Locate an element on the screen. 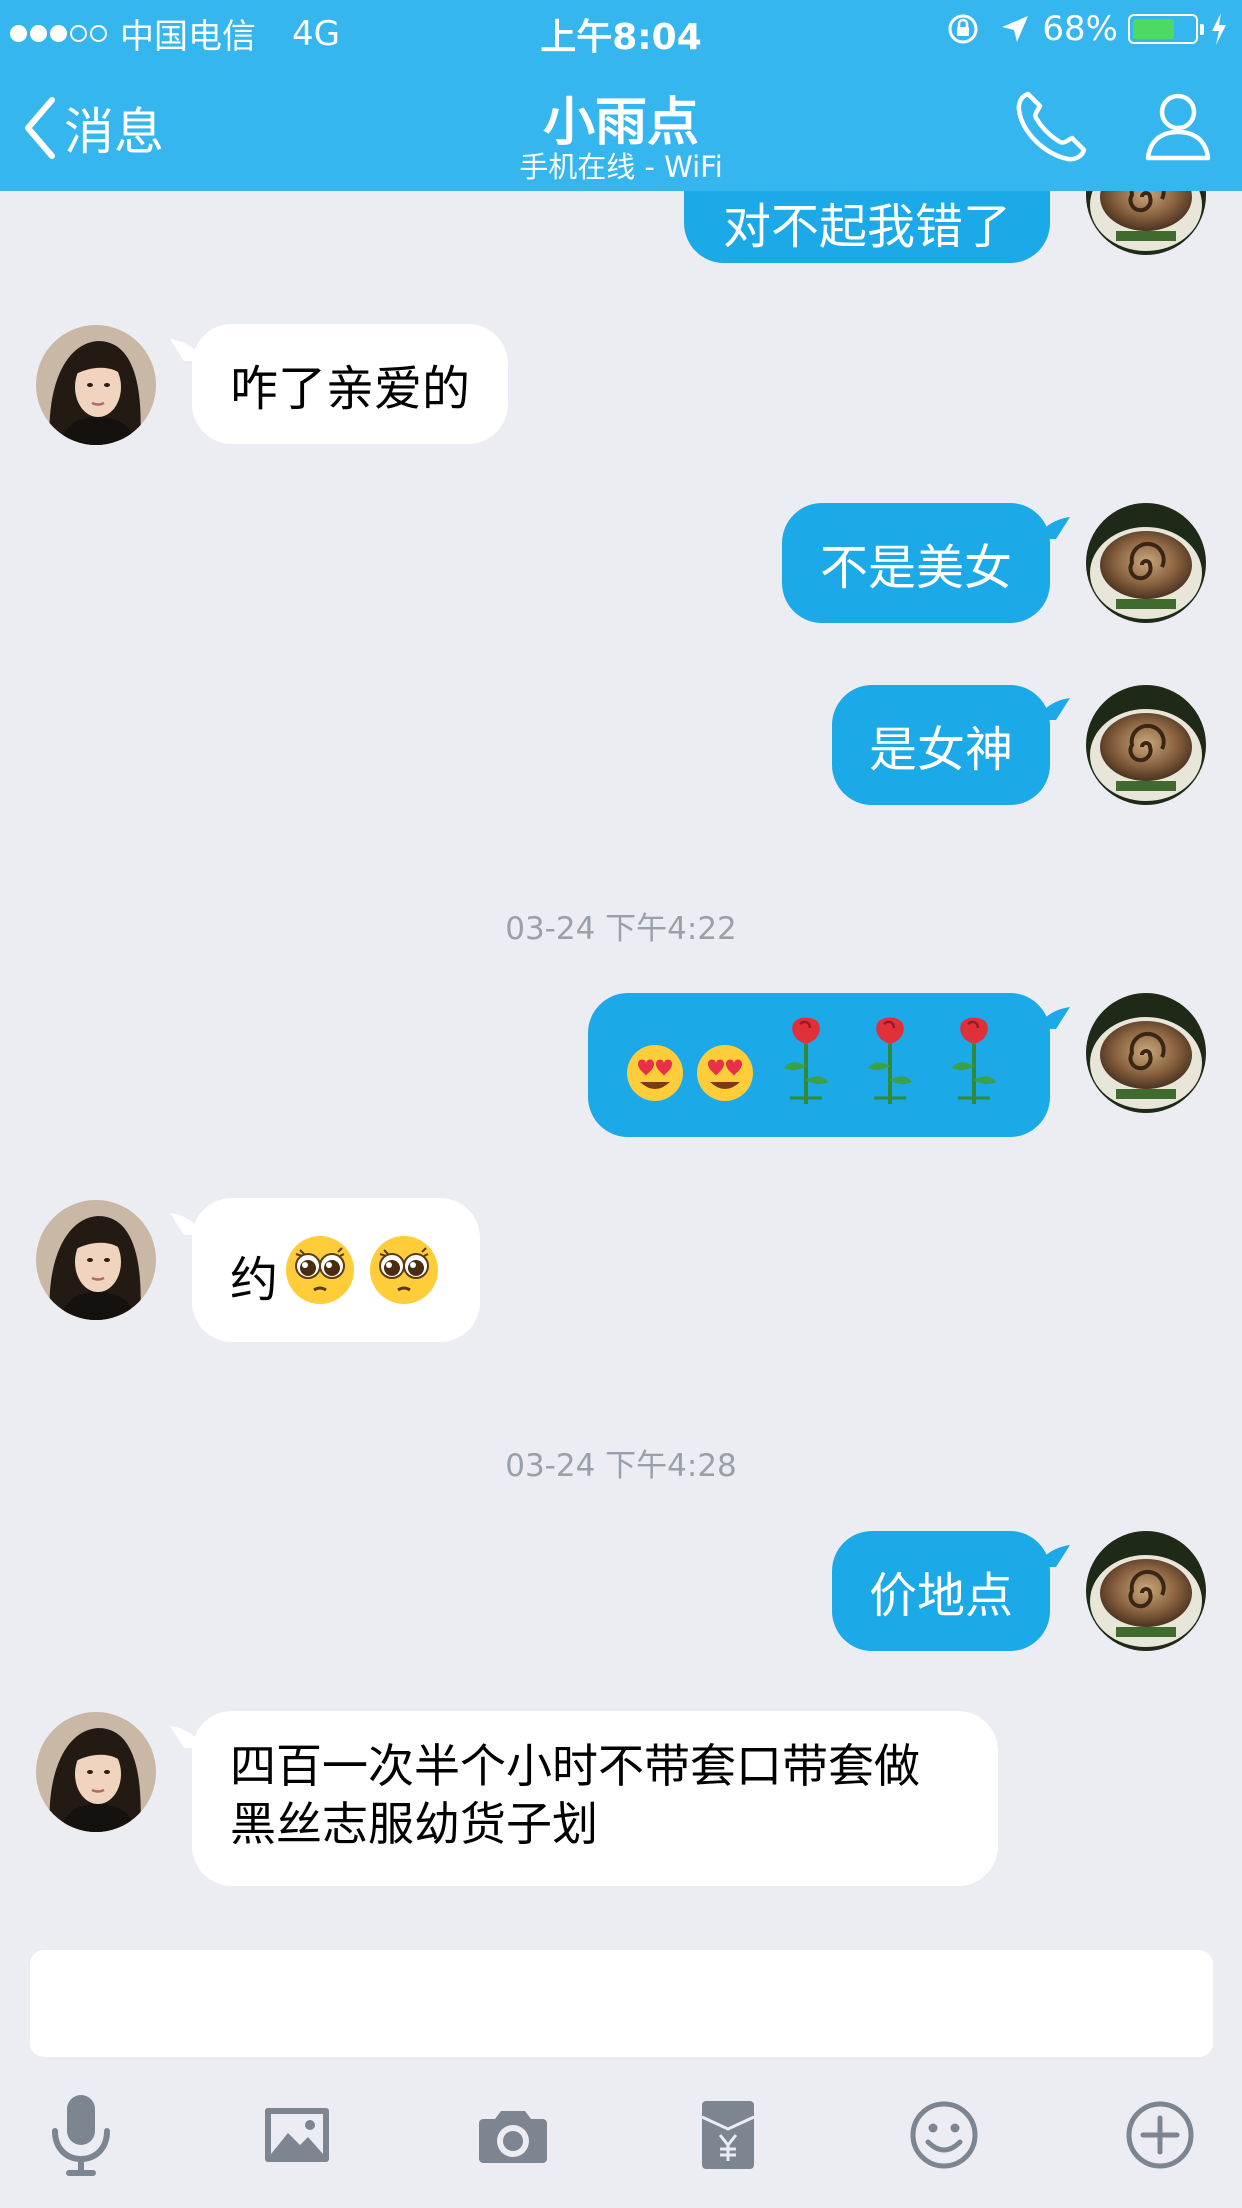 This screenshot has width=1242, height=2208. message-text: 是女神 is located at coordinates (940, 750).